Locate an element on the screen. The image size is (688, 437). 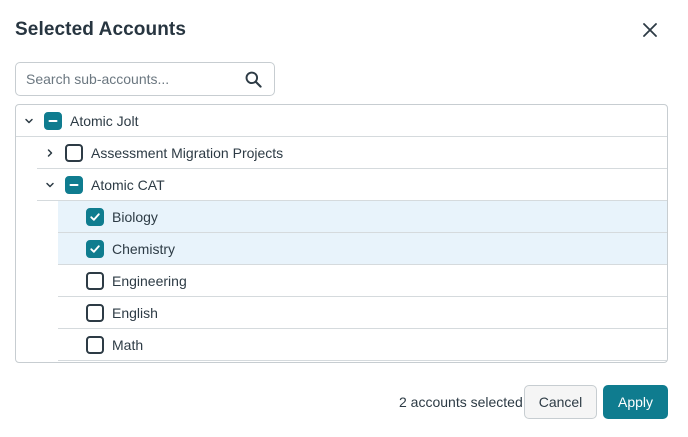
tree-row-english: English is located at coordinates (362, 313).